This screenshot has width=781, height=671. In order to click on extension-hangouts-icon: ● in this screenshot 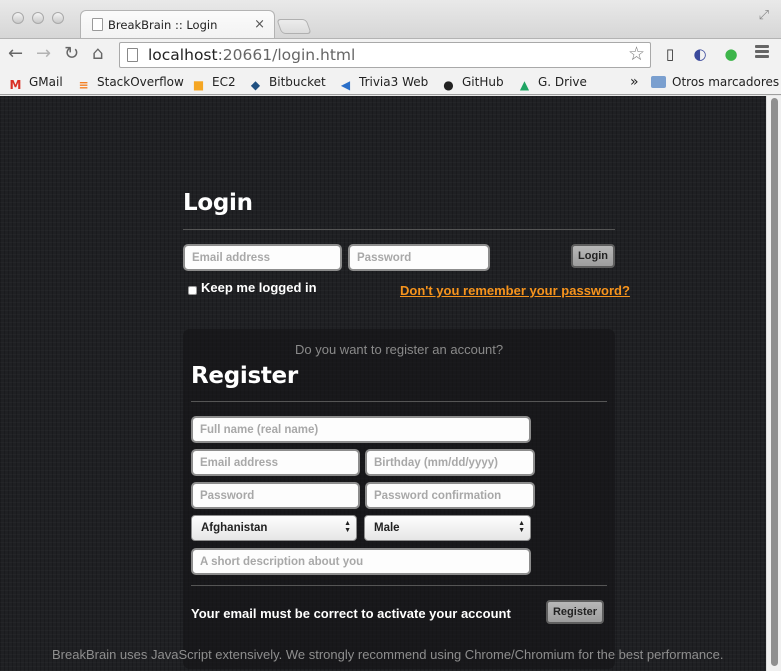, I will do `click(731, 54)`.